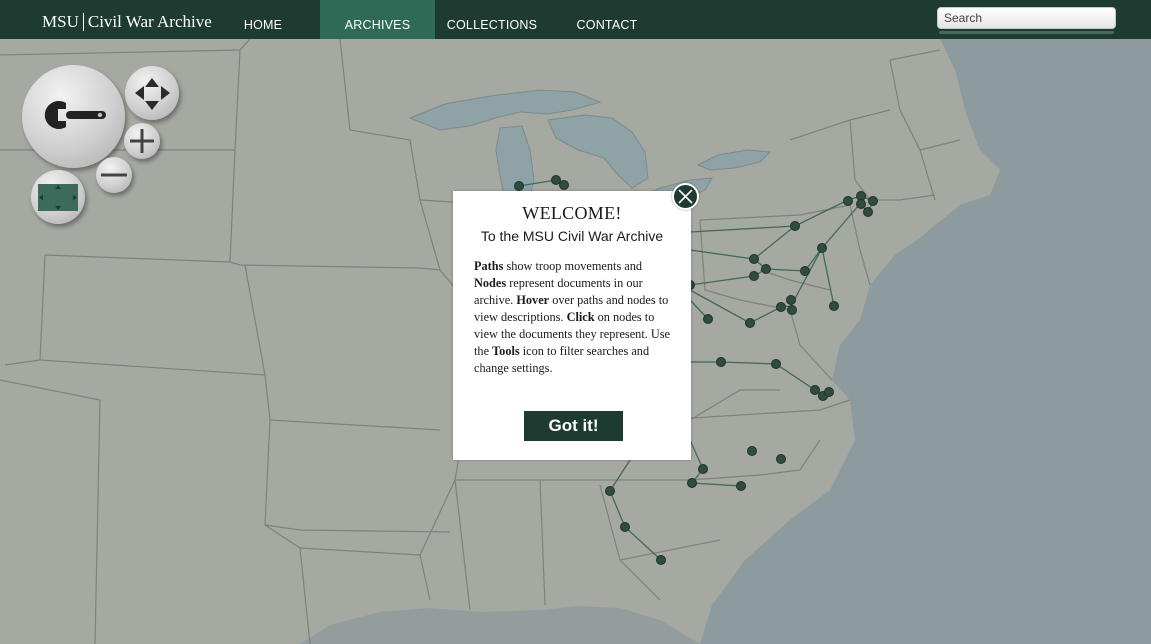 This screenshot has height=644, width=1151. Describe the element at coordinates (492, 19) in the screenshot. I see `nav-collections: COLLECTIONS` at that location.